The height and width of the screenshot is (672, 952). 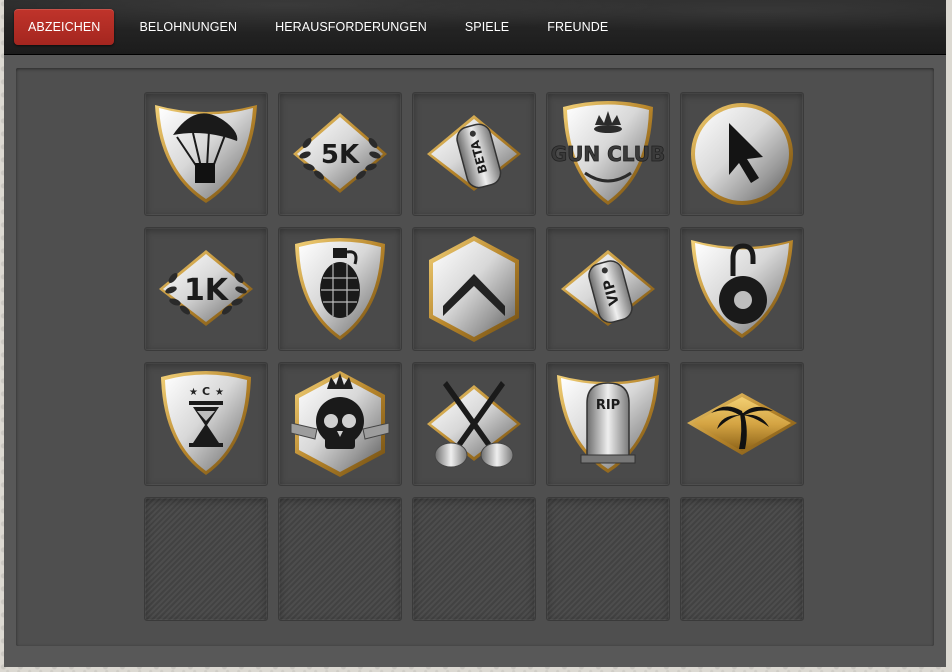 What do you see at coordinates (577, 27) in the screenshot?
I see `tab-freunde: FREUNDE` at bounding box center [577, 27].